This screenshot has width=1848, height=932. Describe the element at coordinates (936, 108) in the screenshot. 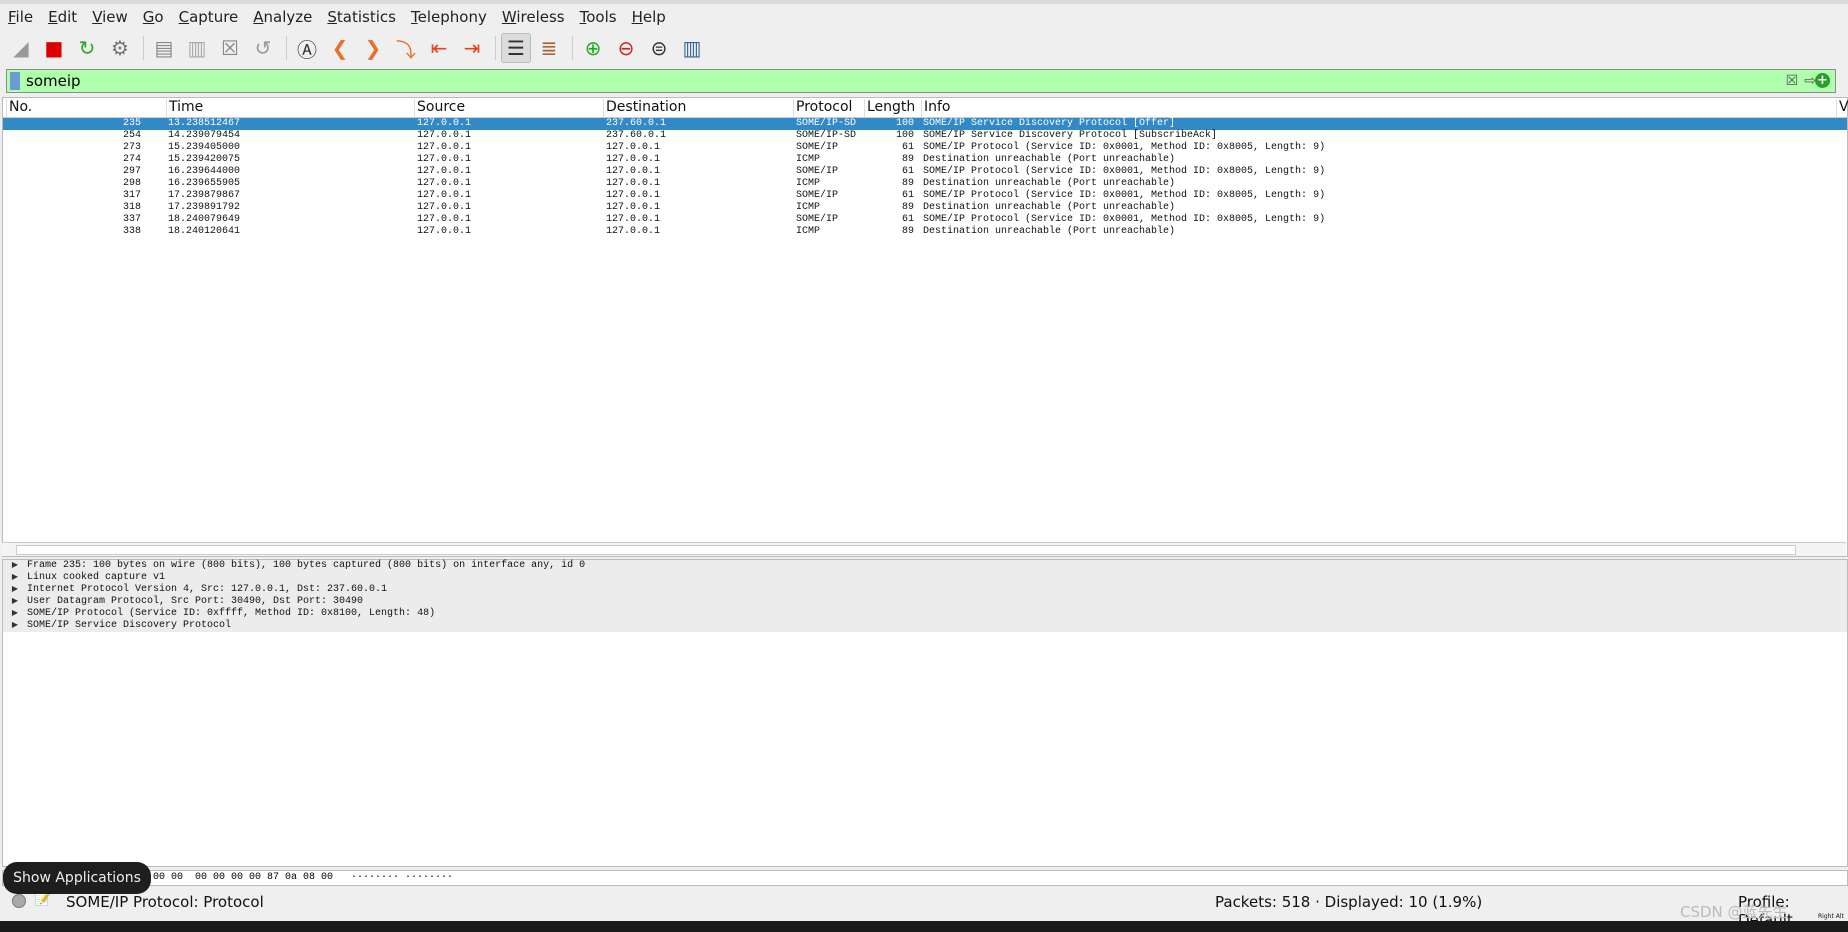

I see `column-header-6: Info` at that location.